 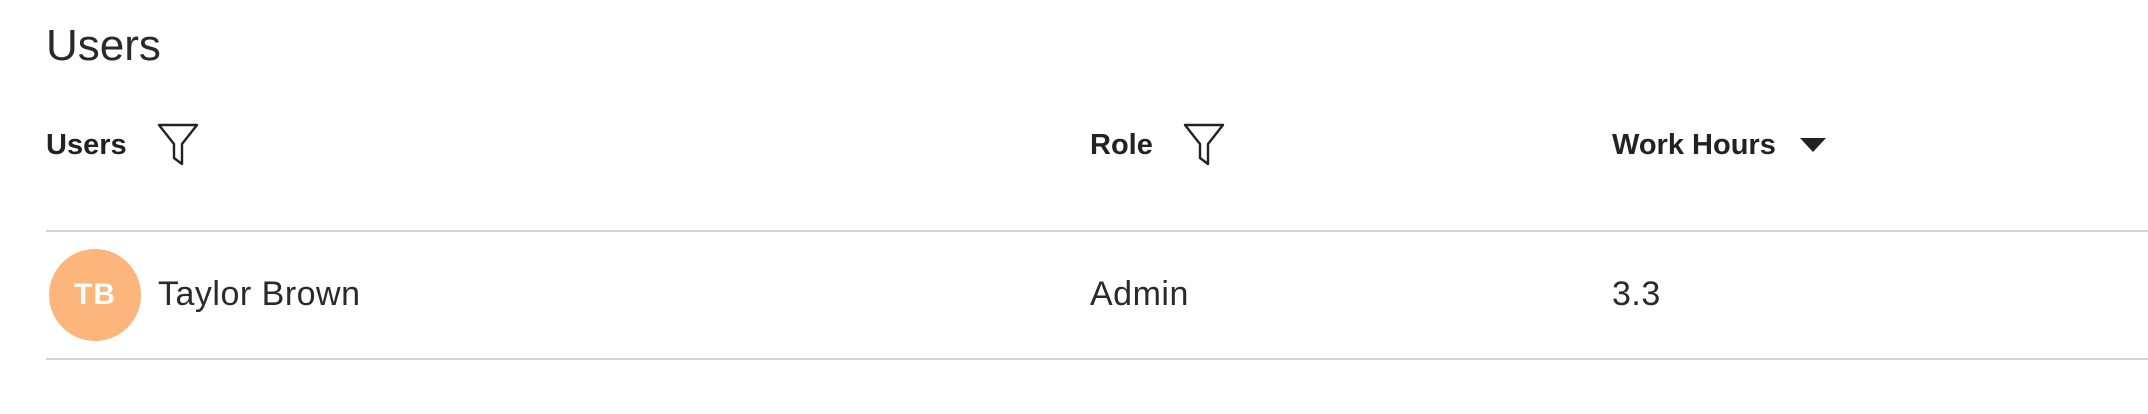 I want to click on column-header-role: Role, so click(x=1159, y=145).